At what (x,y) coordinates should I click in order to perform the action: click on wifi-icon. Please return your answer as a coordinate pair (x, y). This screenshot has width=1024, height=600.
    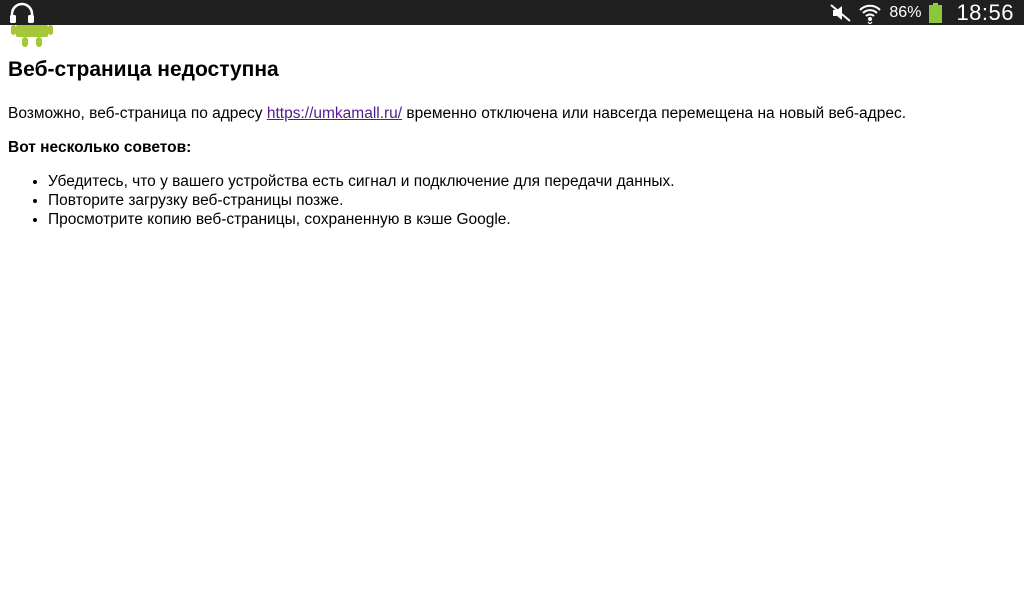
    Looking at the image, I should click on (870, 13).